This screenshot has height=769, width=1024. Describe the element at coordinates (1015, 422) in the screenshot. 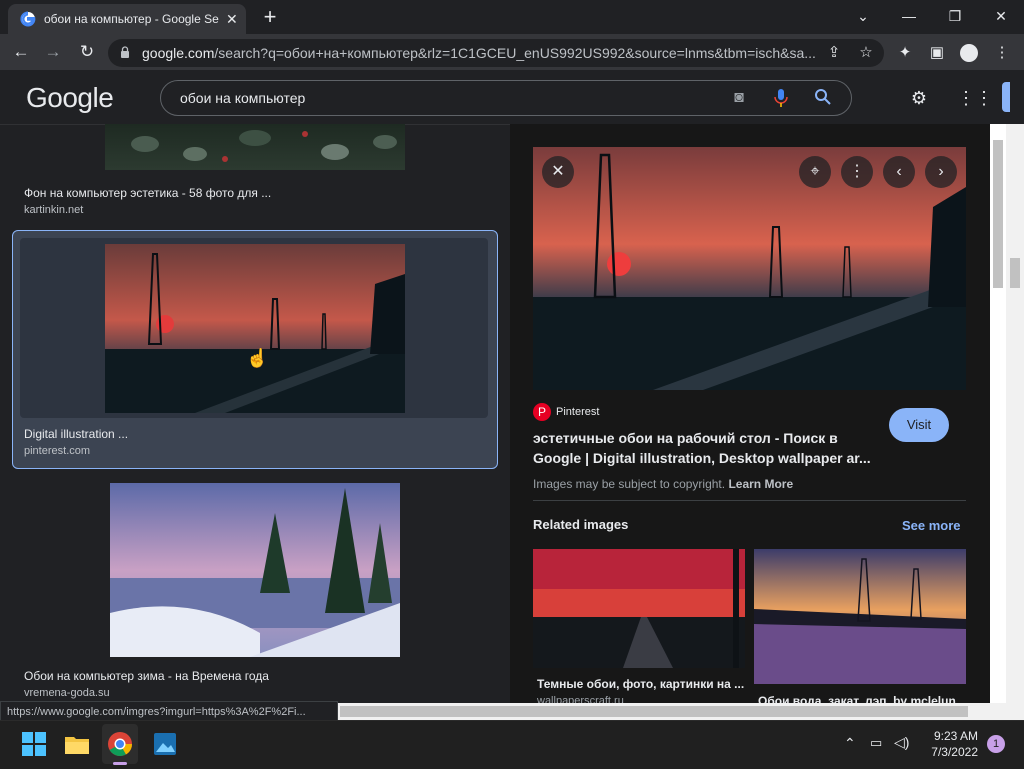

I see `page-scrollbar` at that location.